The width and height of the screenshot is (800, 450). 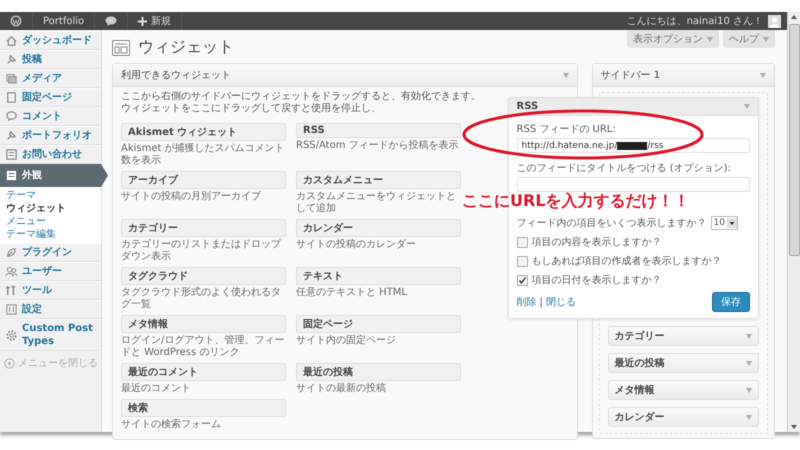 What do you see at coordinates (50, 59) in the screenshot?
I see `menu-item: 投稿` at bounding box center [50, 59].